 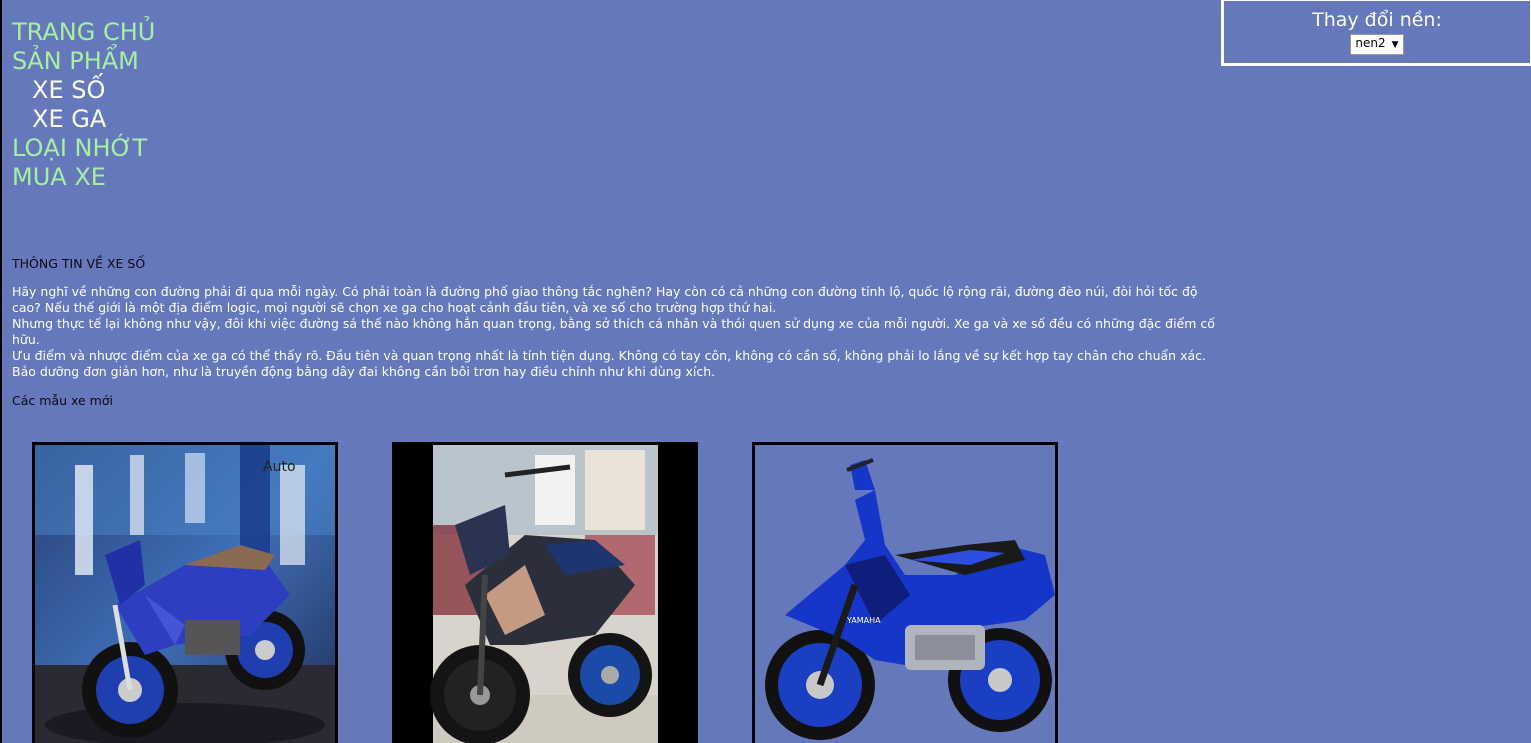 I want to click on brand-text: YAMAHA, so click(x=863, y=620).